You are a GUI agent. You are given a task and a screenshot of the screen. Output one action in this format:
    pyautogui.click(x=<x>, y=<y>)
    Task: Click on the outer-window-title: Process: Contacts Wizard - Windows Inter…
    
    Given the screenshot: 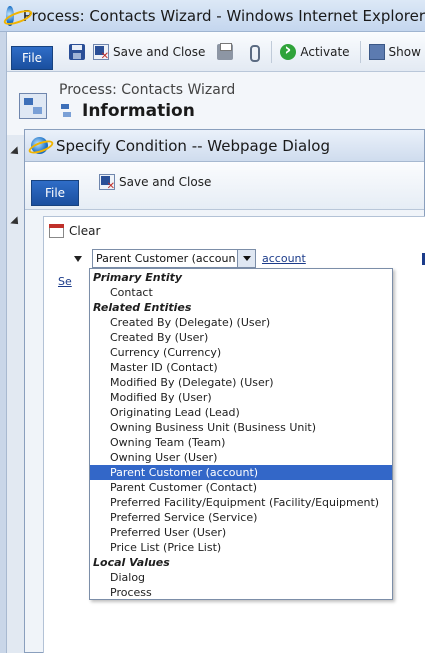 What is the action you would take?
    pyautogui.click(x=223, y=15)
    